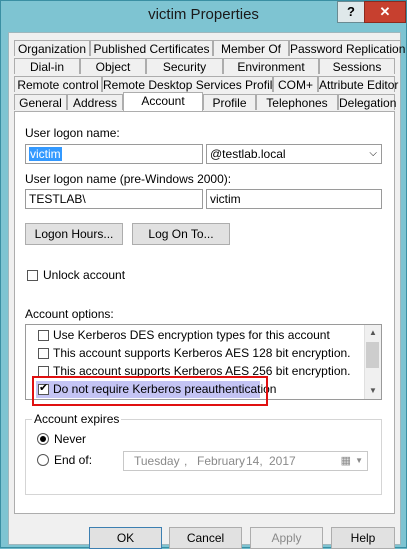 Image resolution: width=407 pixels, height=549 pixels. I want to click on tab-telephones: Telephones, so click(297, 102).